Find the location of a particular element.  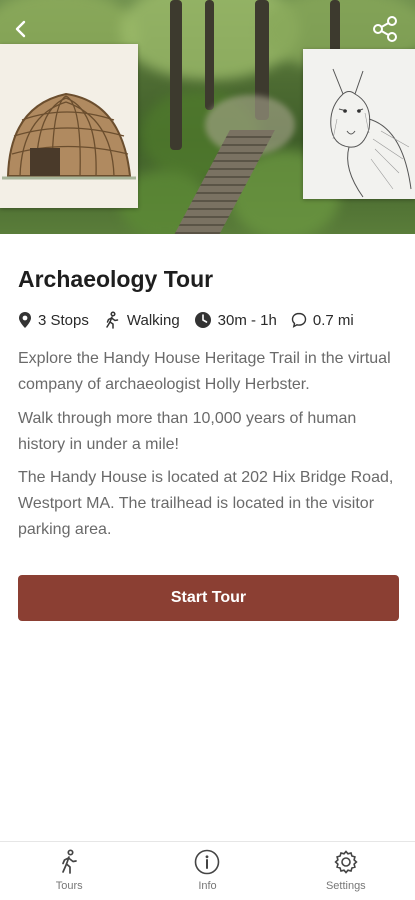

tour-distance: 0.7 mi is located at coordinates (322, 320).